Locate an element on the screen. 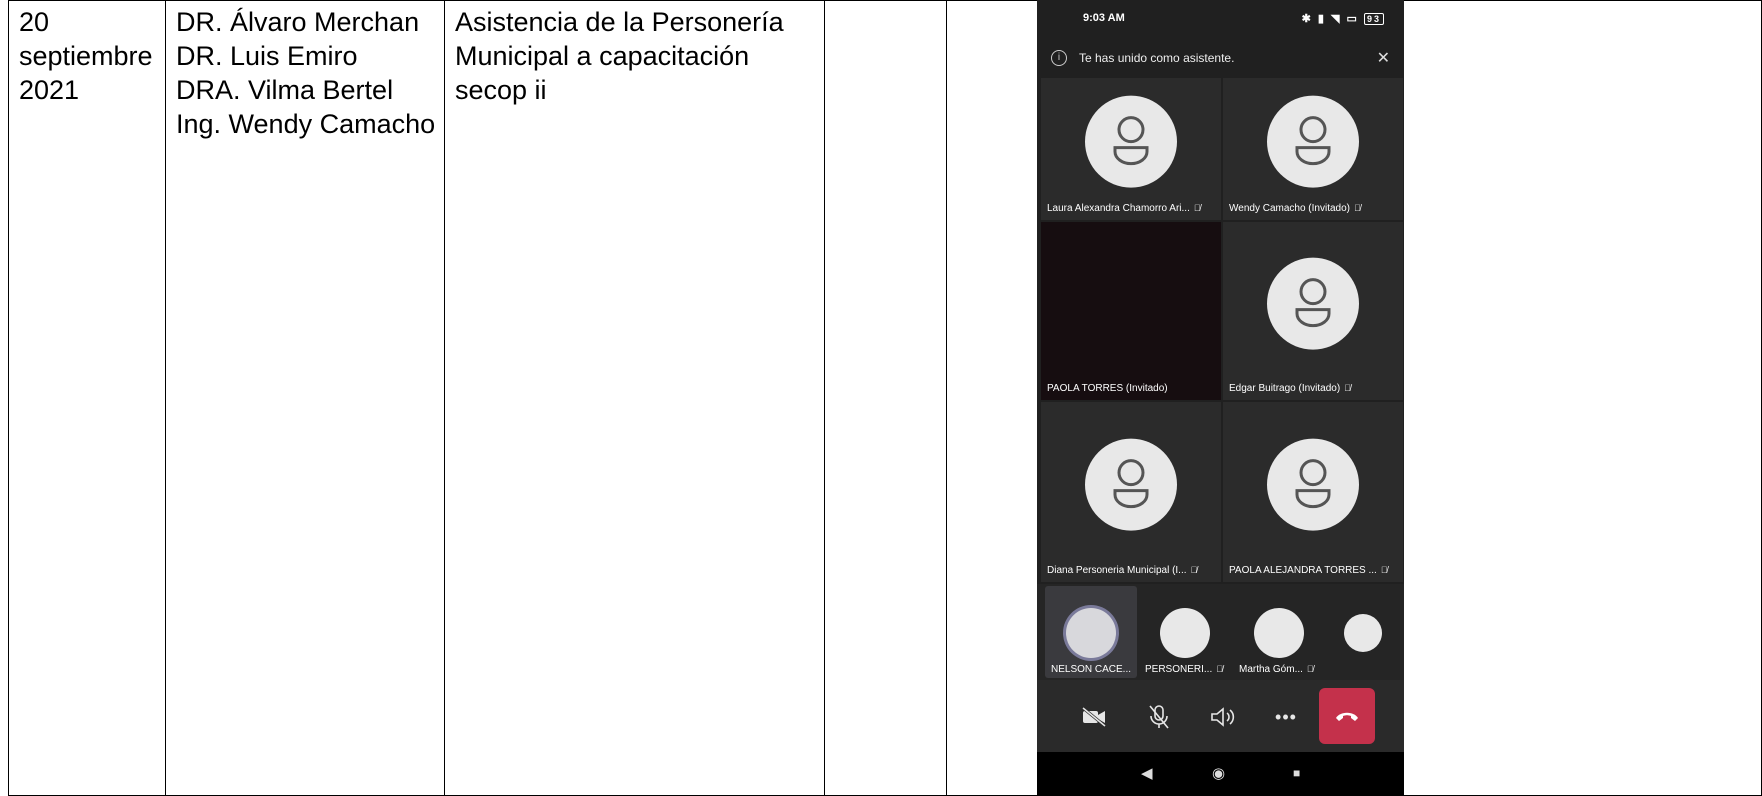  attendee-banner: i Te has unido como asistente. ✕ is located at coordinates (1220, 58).